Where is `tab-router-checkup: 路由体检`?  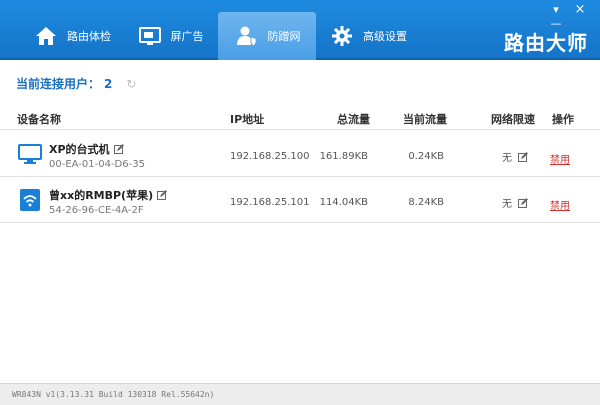
tab-router-checkup: 路由体检 is located at coordinates (72, 36).